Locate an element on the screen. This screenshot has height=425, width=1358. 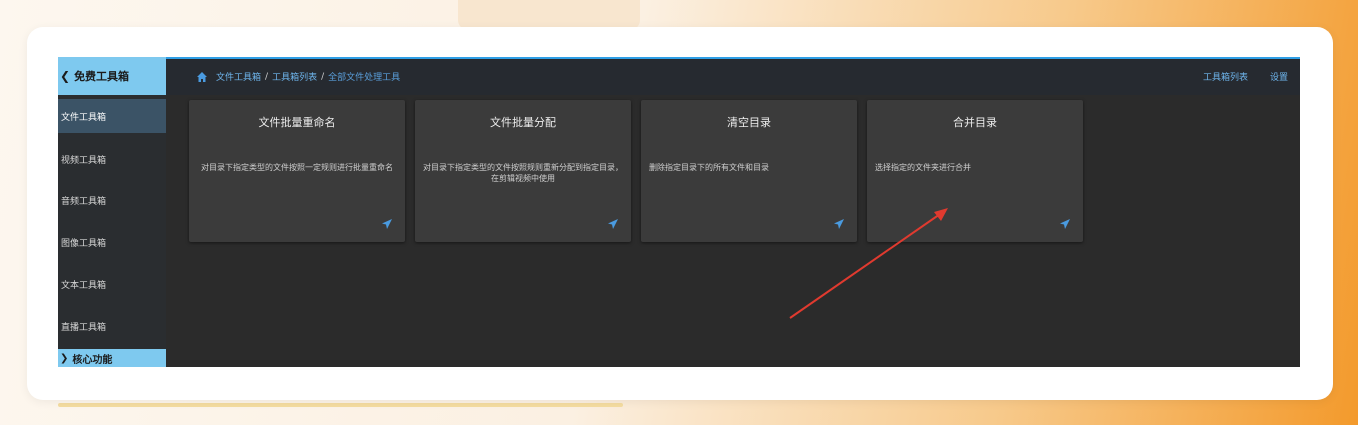
breadcrumb-item-file-toolbox: 文件工具箱 is located at coordinates (238, 76).